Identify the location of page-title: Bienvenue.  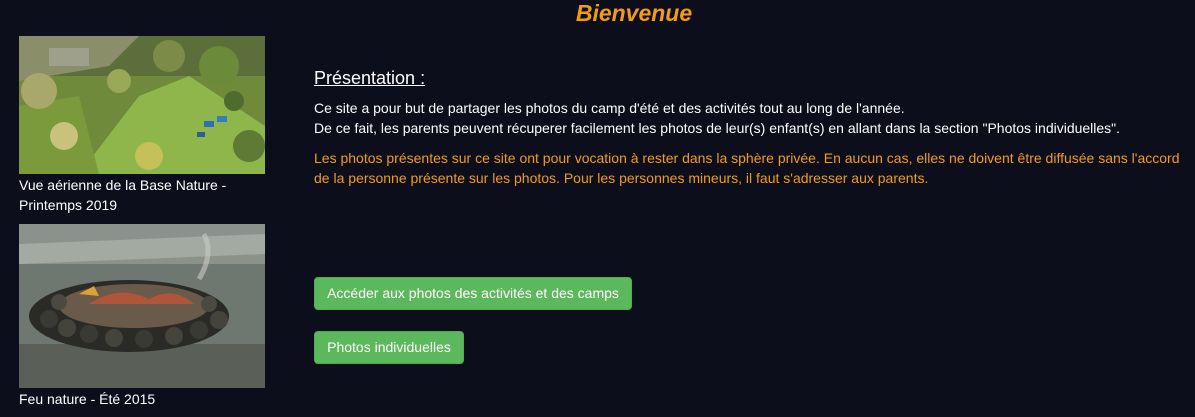
(634, 13).